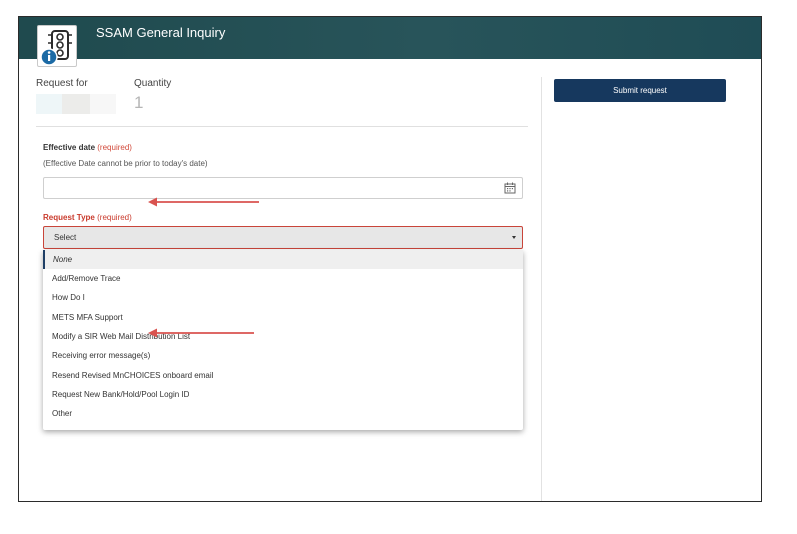  What do you see at coordinates (65, 237) in the screenshot?
I see `select-value: Select` at bounding box center [65, 237].